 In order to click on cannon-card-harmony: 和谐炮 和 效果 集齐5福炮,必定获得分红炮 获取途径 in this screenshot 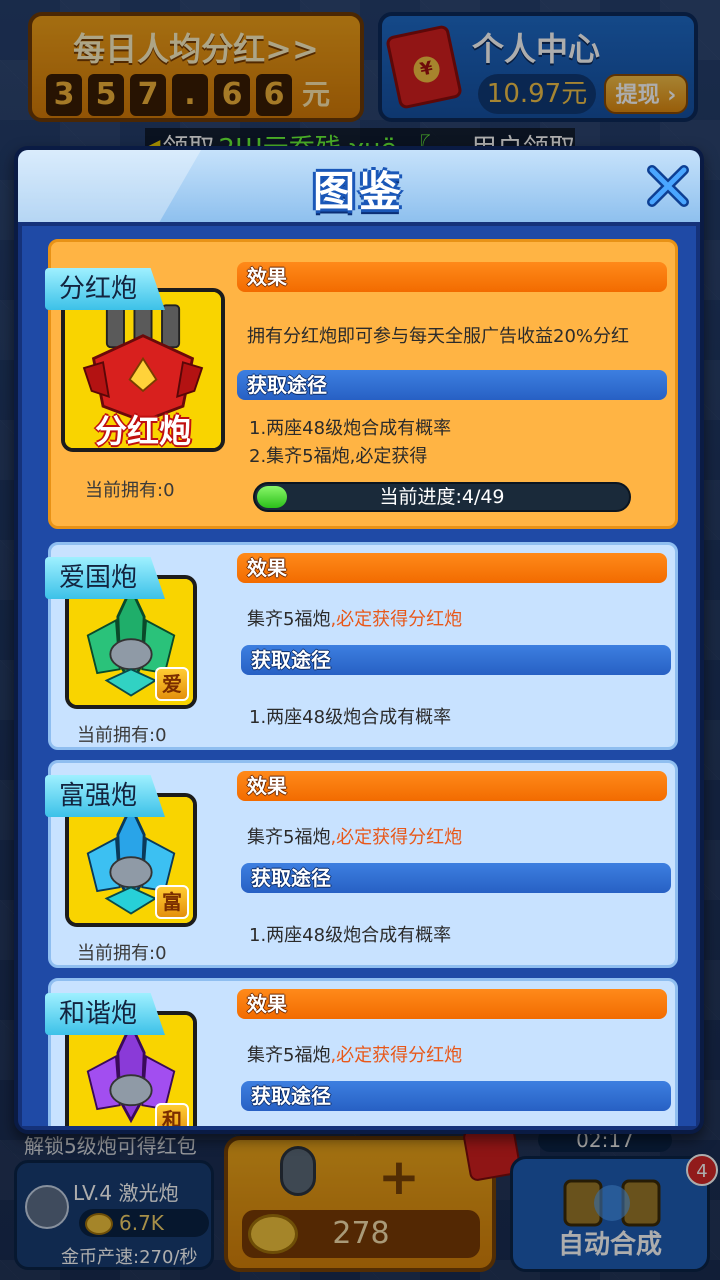, I will do `click(361, 1052)`.